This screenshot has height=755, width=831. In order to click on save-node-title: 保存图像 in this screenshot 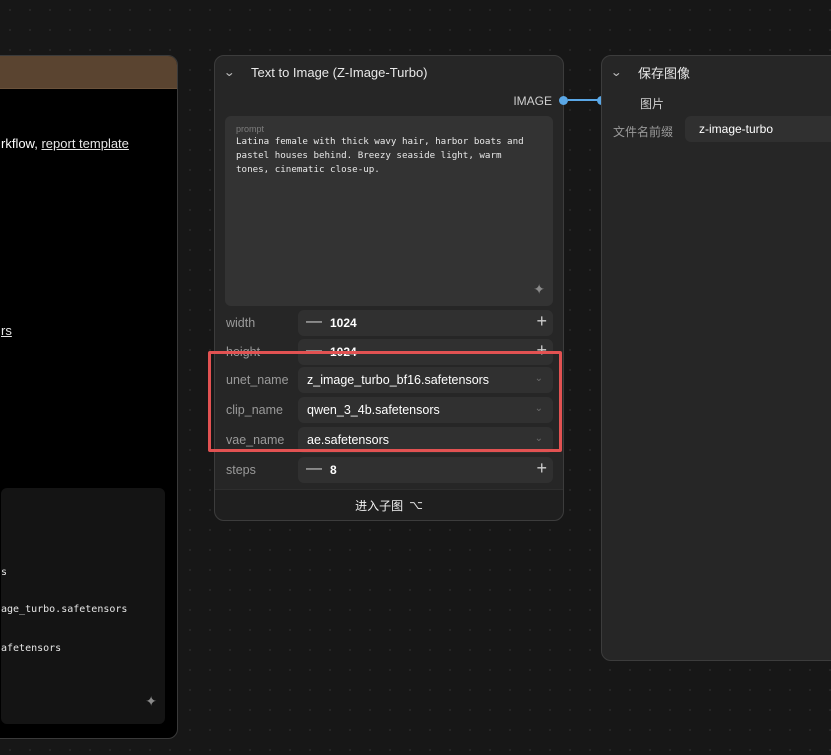, I will do `click(664, 73)`.